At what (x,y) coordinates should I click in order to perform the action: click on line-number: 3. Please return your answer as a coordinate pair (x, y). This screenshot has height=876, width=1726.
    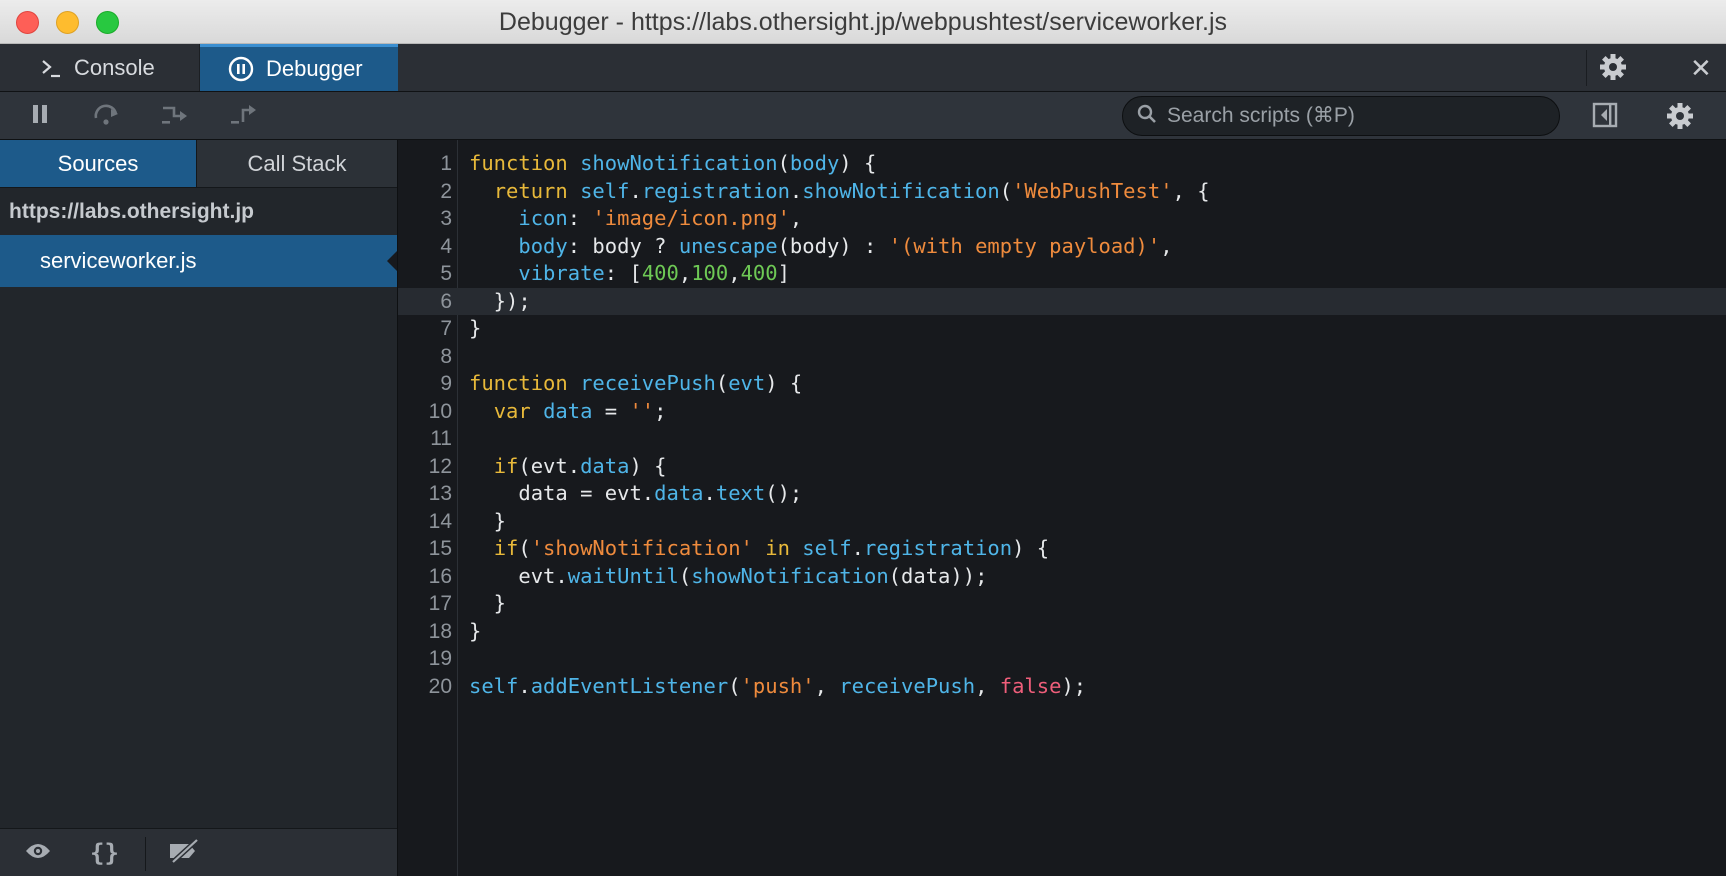
    Looking at the image, I should click on (425, 219).